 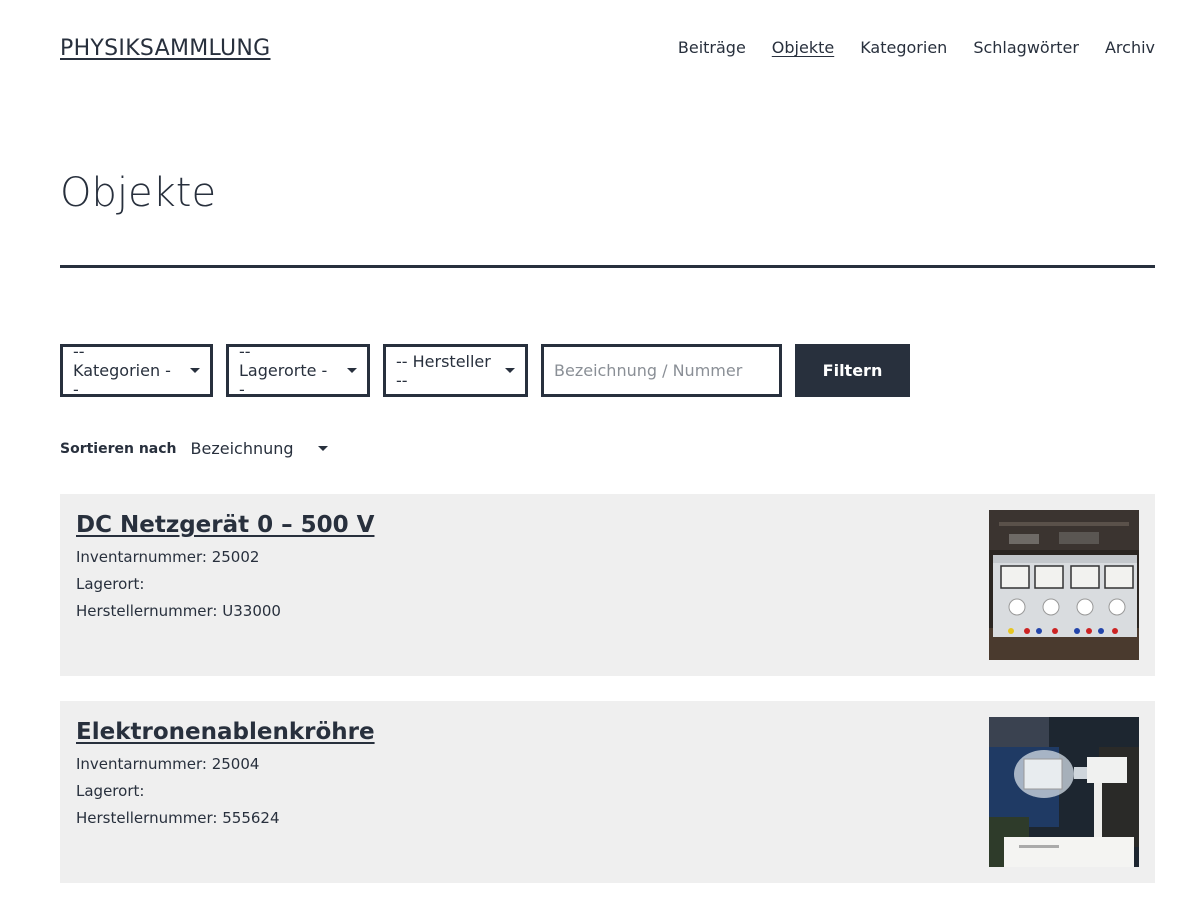 What do you see at coordinates (242, 448) in the screenshot?
I see `sort-select-value: Bezeichnung` at bounding box center [242, 448].